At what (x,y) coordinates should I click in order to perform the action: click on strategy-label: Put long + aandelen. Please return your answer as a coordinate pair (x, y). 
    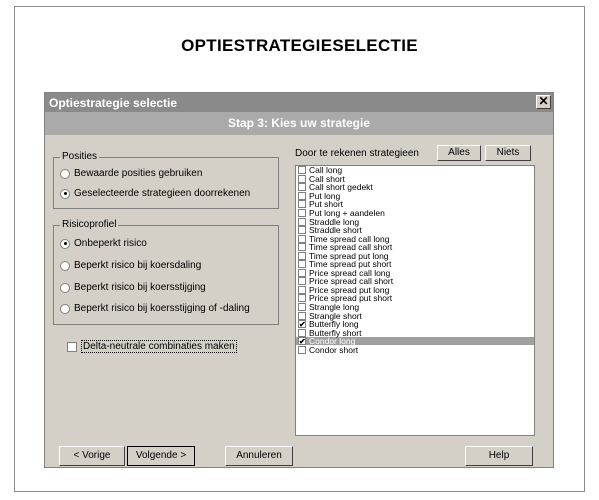
    Looking at the image, I should click on (347, 213).